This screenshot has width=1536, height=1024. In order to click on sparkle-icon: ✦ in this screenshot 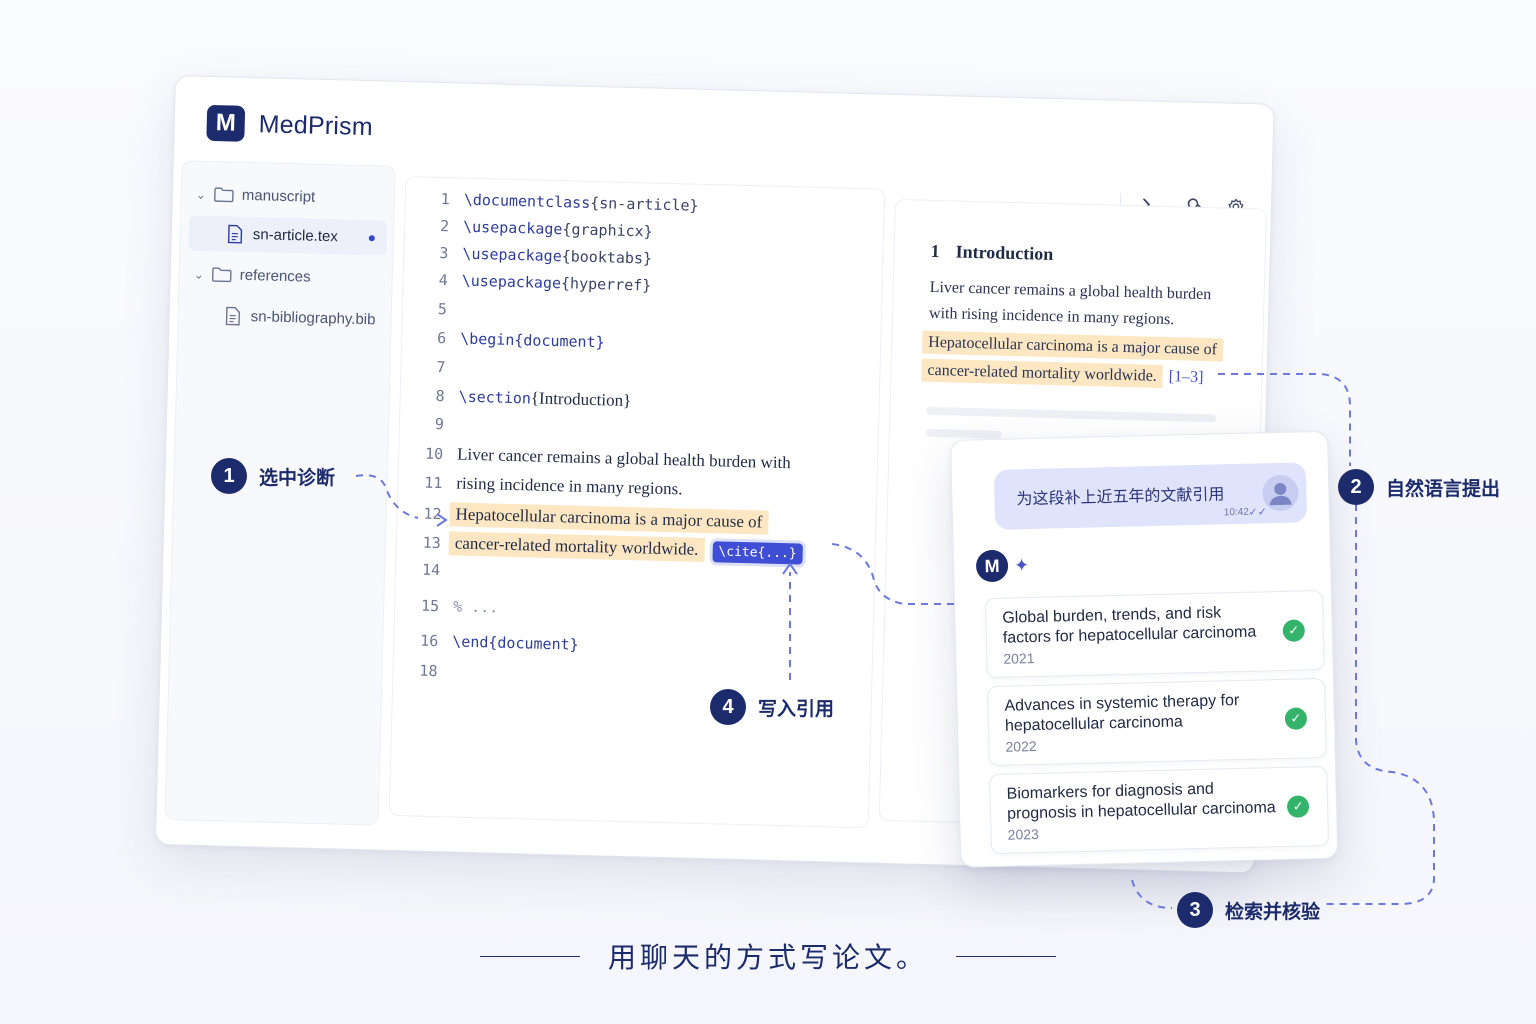, I will do `click(1021, 564)`.